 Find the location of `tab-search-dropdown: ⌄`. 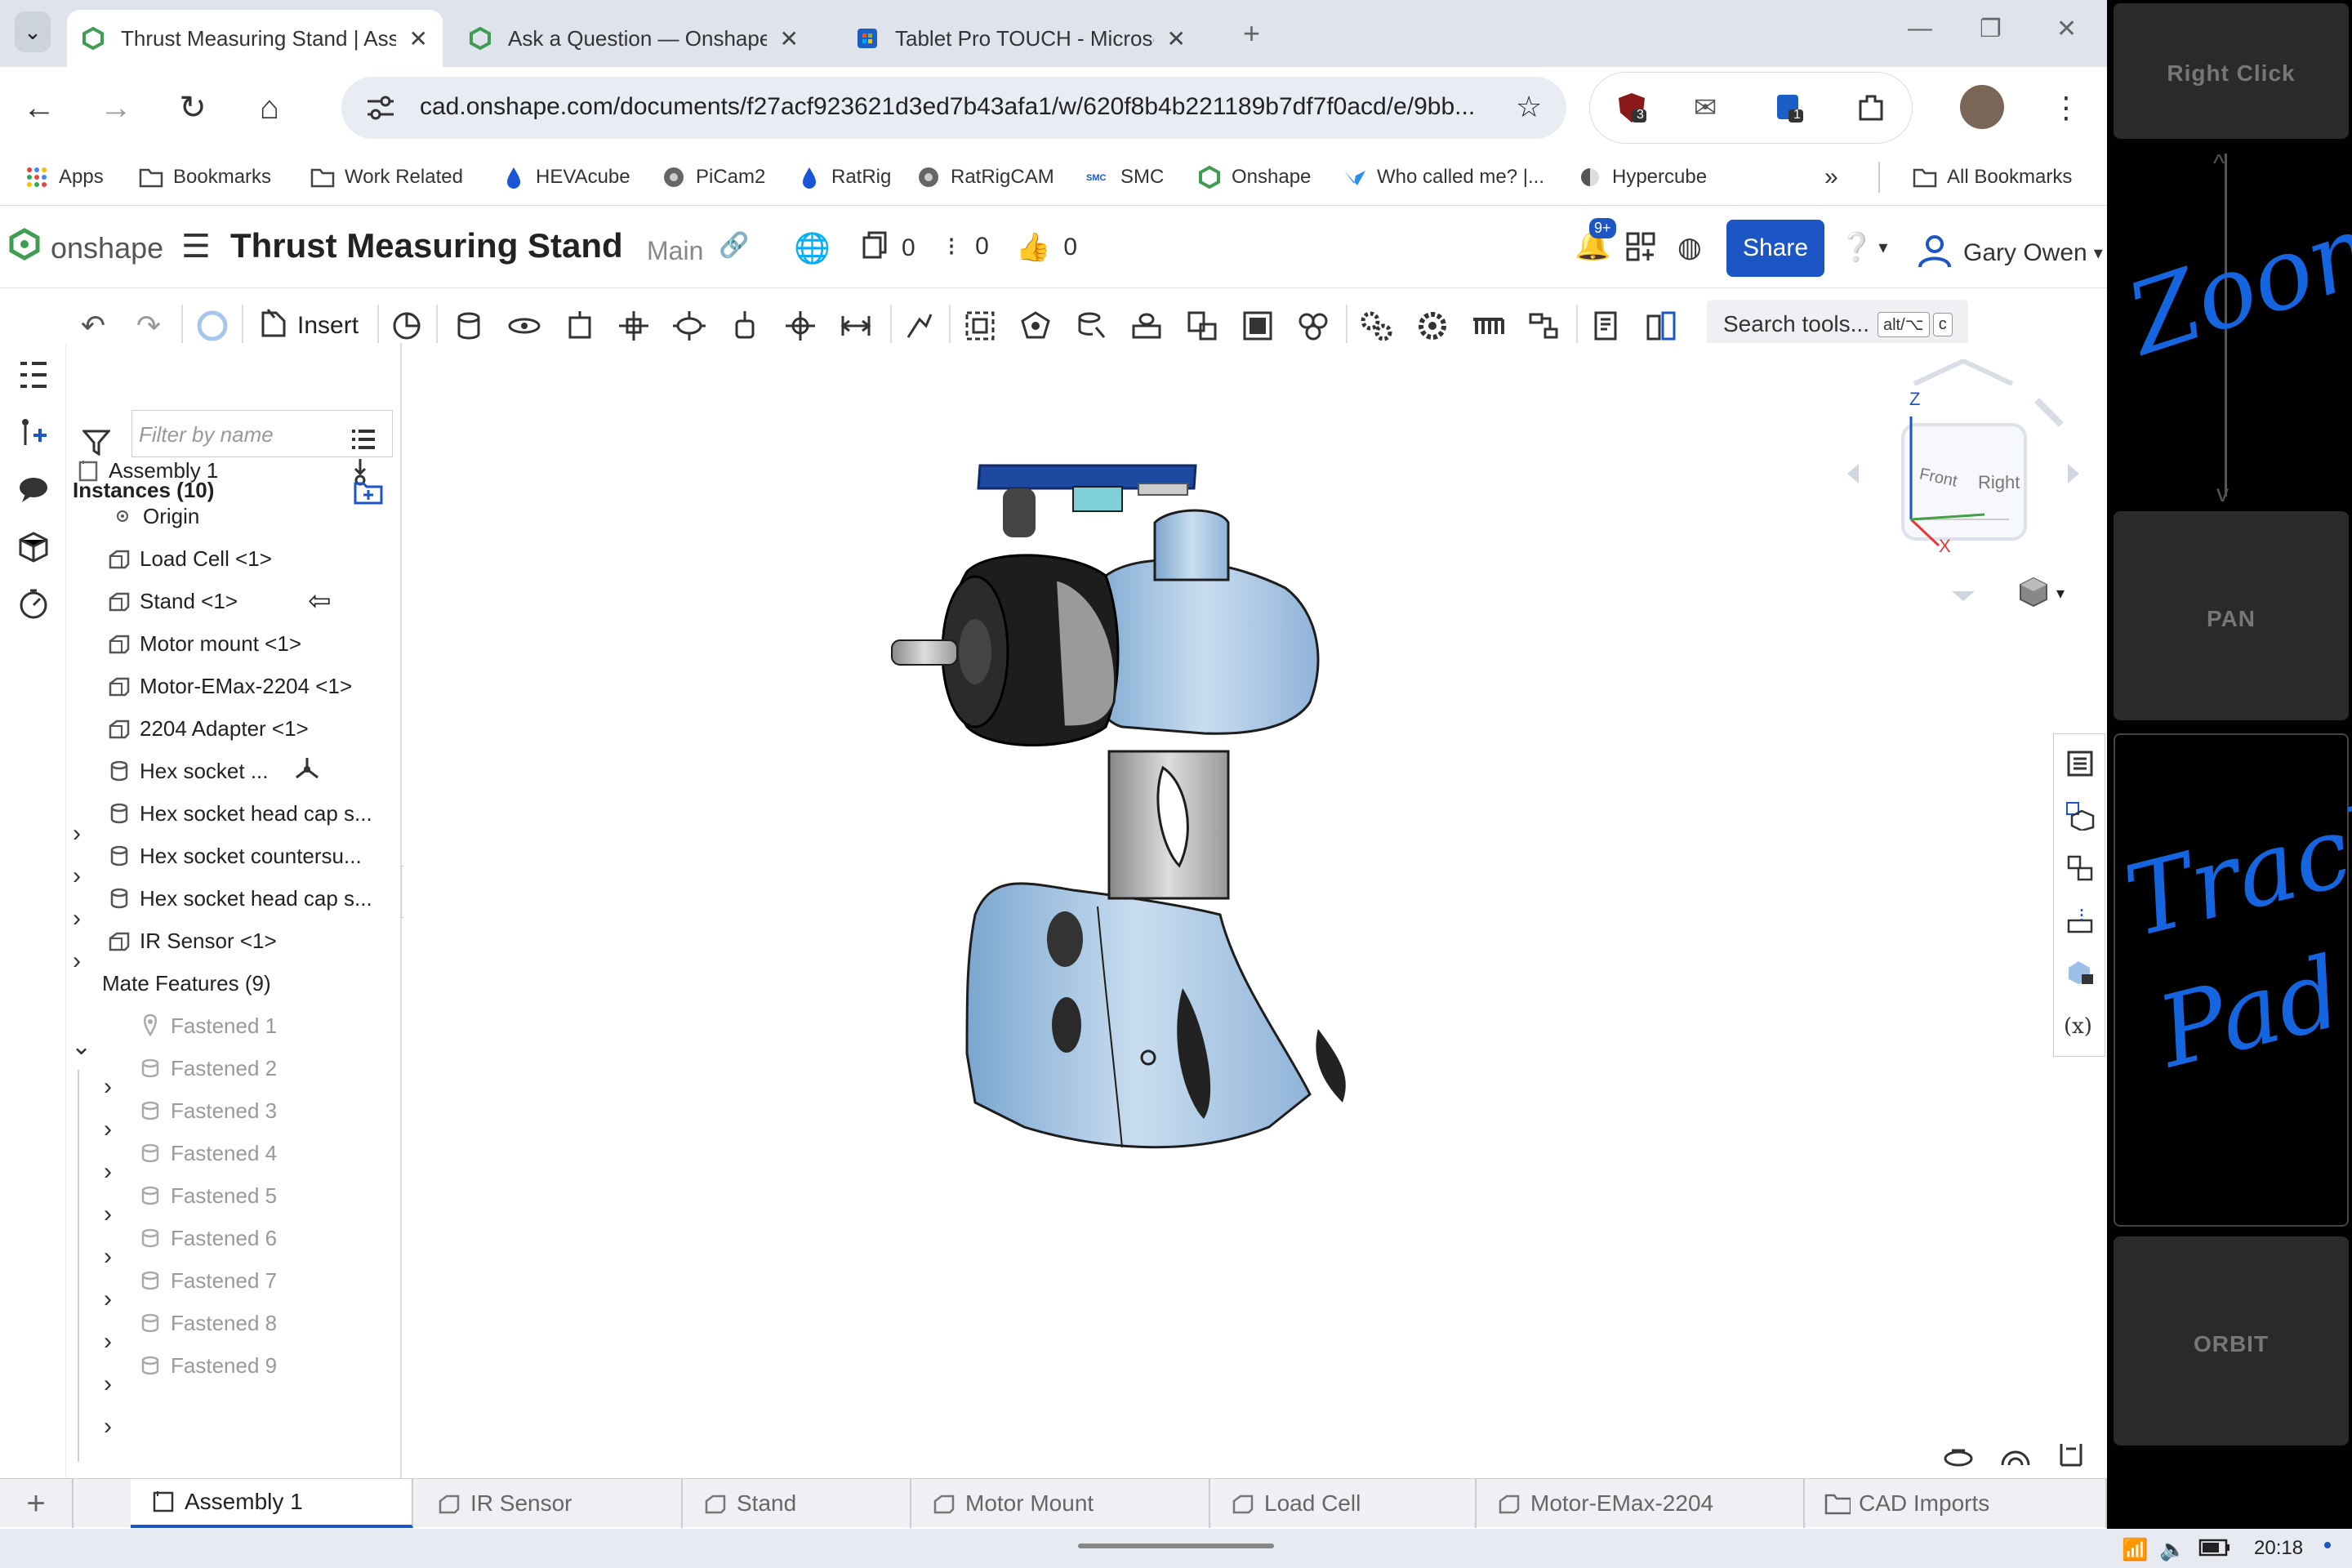

tab-search-dropdown: ⌄ is located at coordinates (33, 31).